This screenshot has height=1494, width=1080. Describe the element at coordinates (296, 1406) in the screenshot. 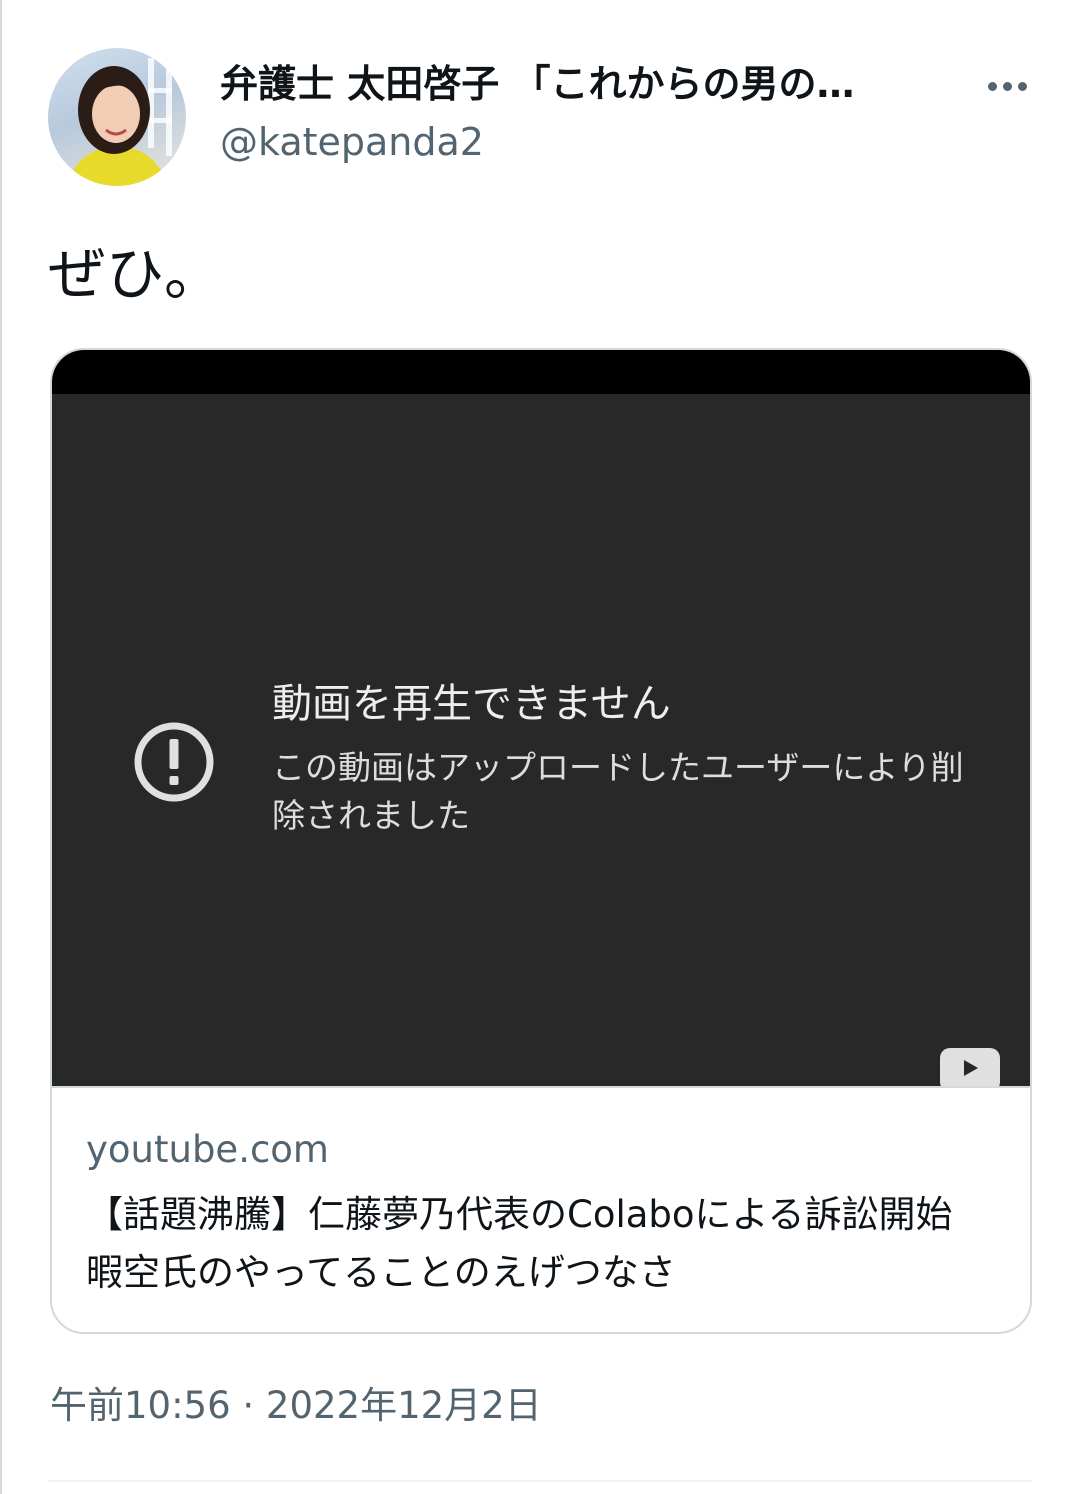

I see `tweet-timestamp: 午前10:56 · 2022年12月2日` at that location.